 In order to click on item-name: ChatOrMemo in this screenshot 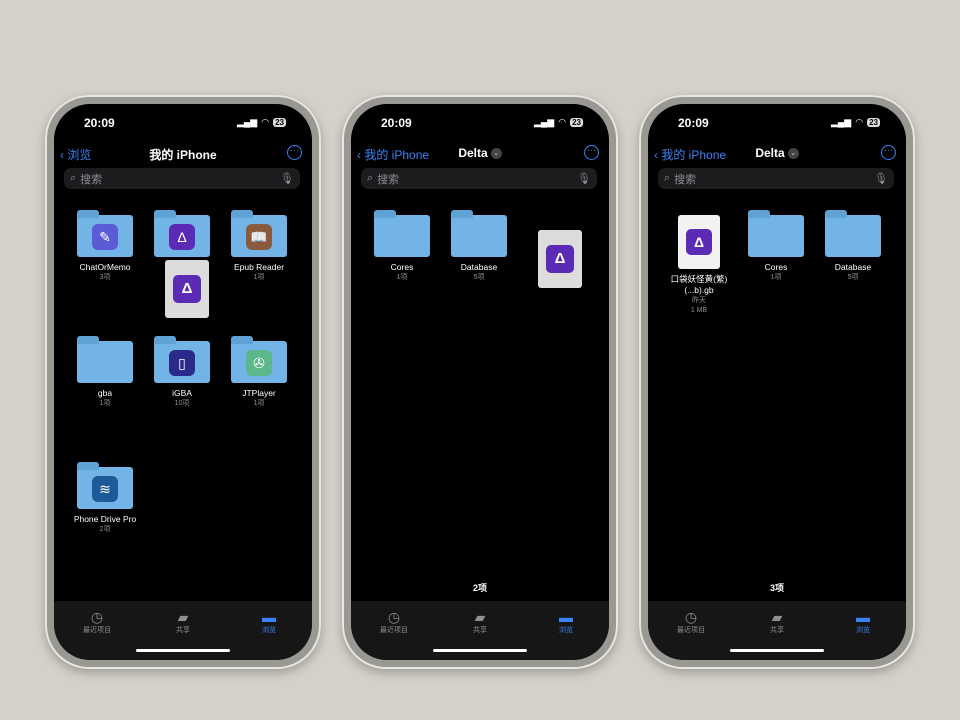, I will do `click(105, 267)`.